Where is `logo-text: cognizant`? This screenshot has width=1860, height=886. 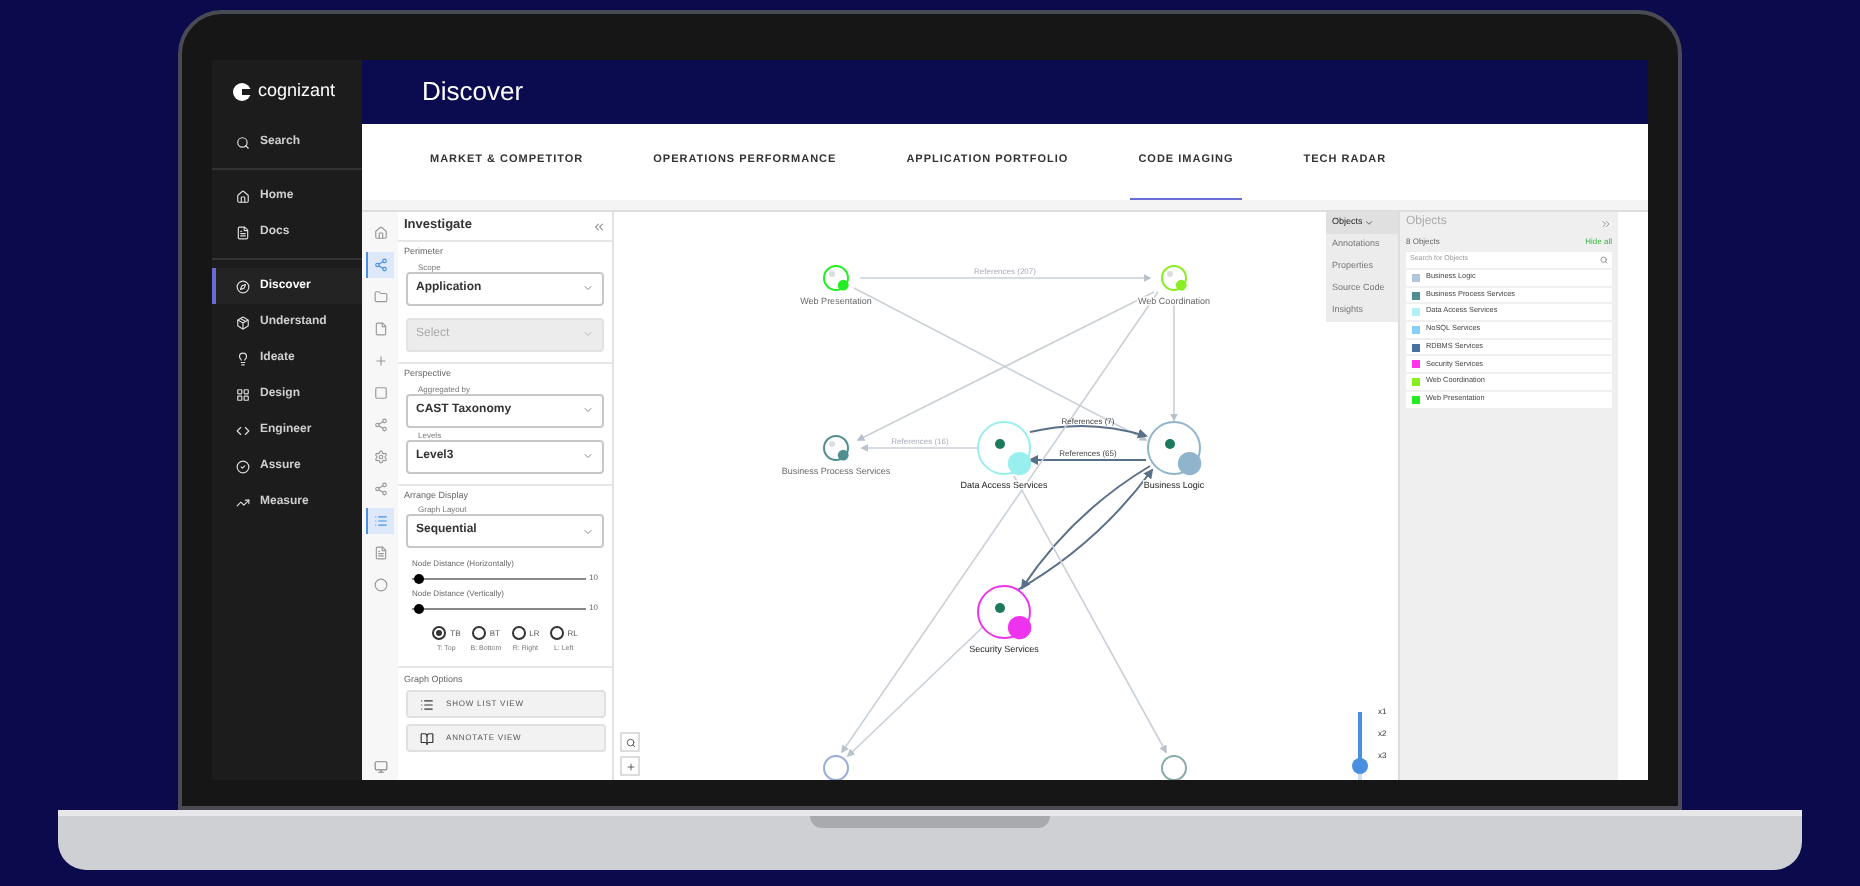
logo-text: cognizant is located at coordinates (297, 91).